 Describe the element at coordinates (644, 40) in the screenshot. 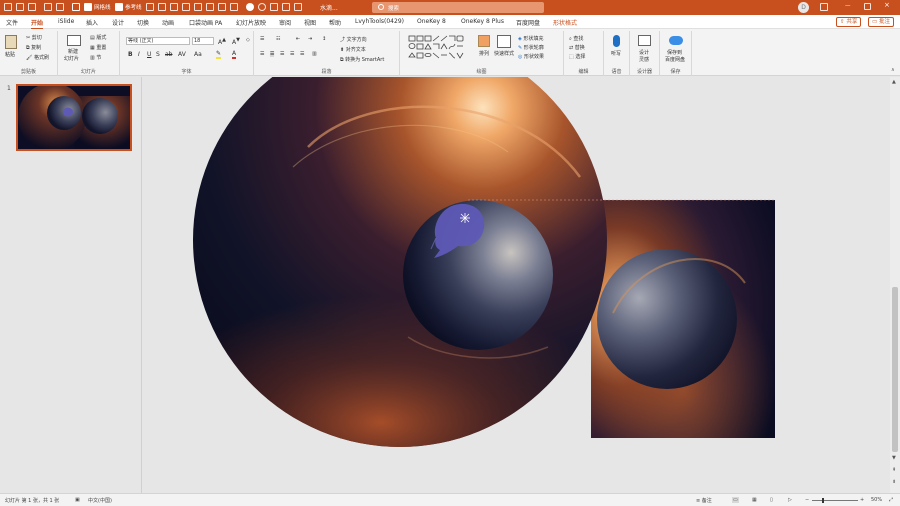

I see `design-ideas-icon` at that location.